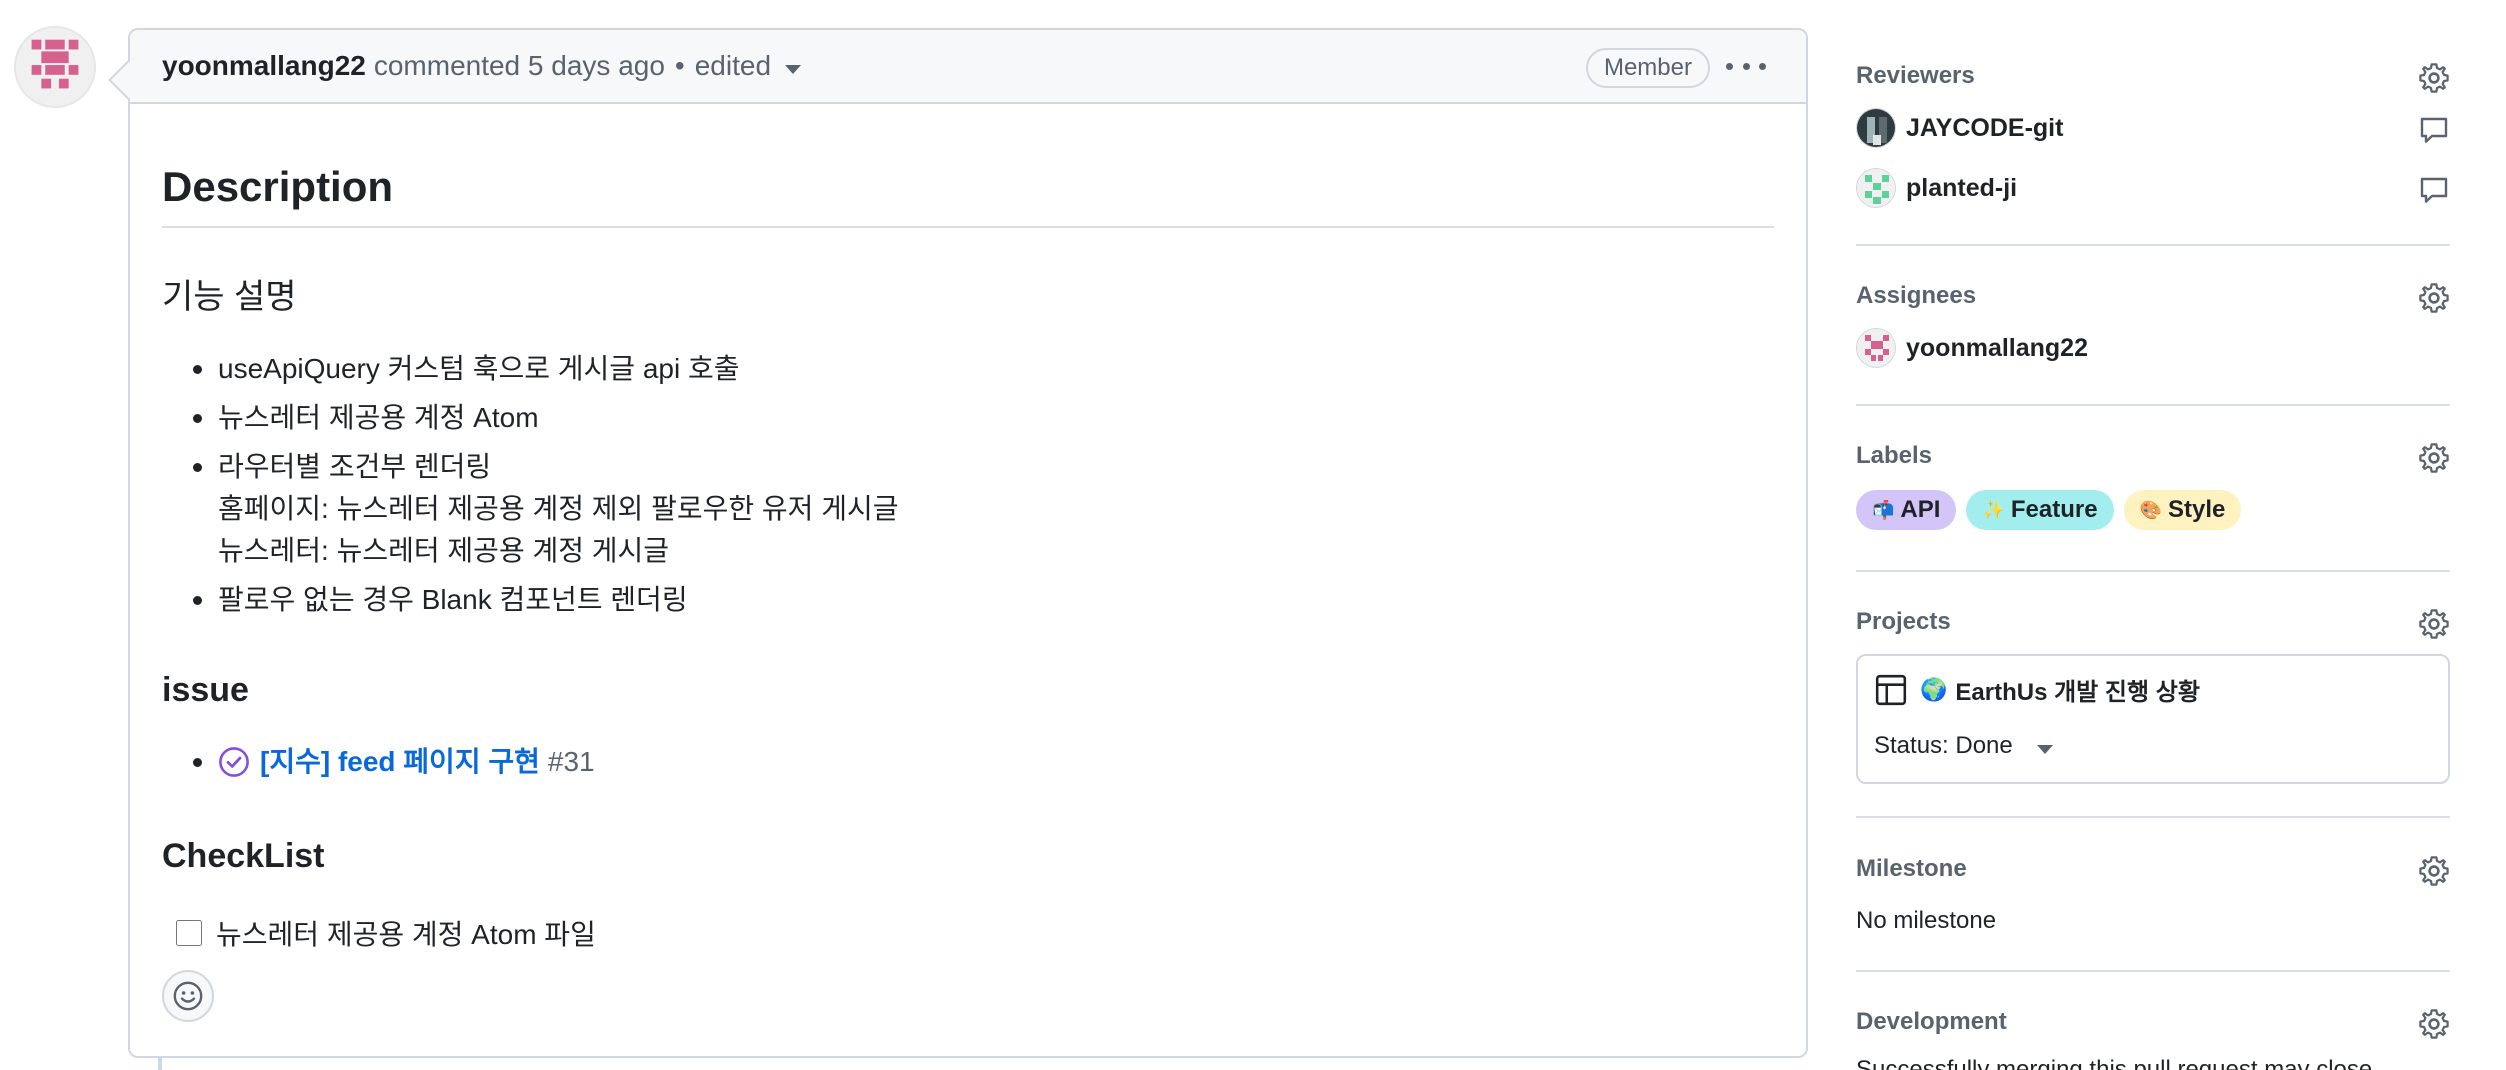  I want to click on project-card: 🌍 EarthUs 개발 진행 상황 Status: Done, so click(2153, 719).